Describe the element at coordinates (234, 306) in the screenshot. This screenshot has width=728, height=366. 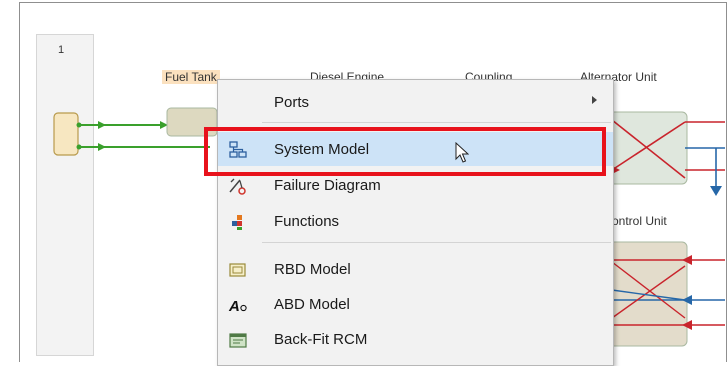
I see `svg-text: A` at that location.